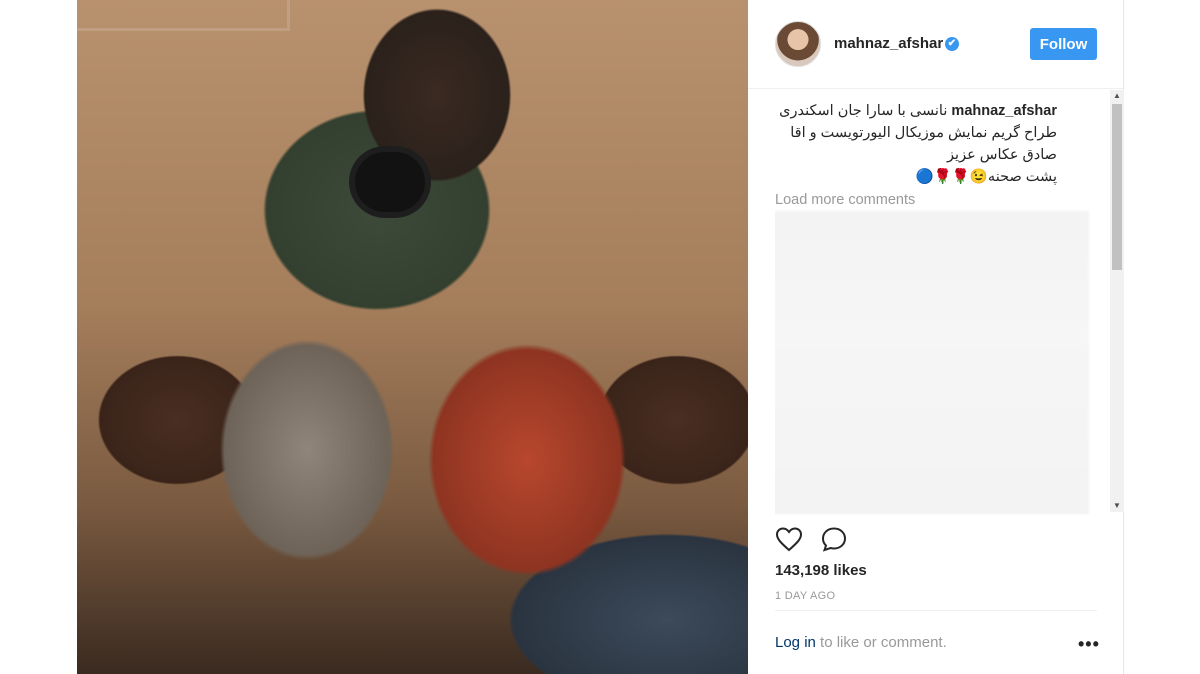  Describe the element at coordinates (986, 177) in the screenshot. I see `caption-line-4: پشت صحنه😉🌹🌹🔵` at that location.